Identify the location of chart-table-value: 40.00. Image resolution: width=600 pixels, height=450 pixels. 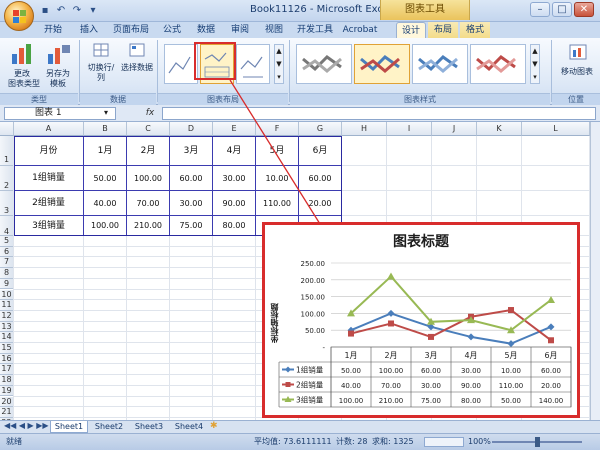
(351, 386).